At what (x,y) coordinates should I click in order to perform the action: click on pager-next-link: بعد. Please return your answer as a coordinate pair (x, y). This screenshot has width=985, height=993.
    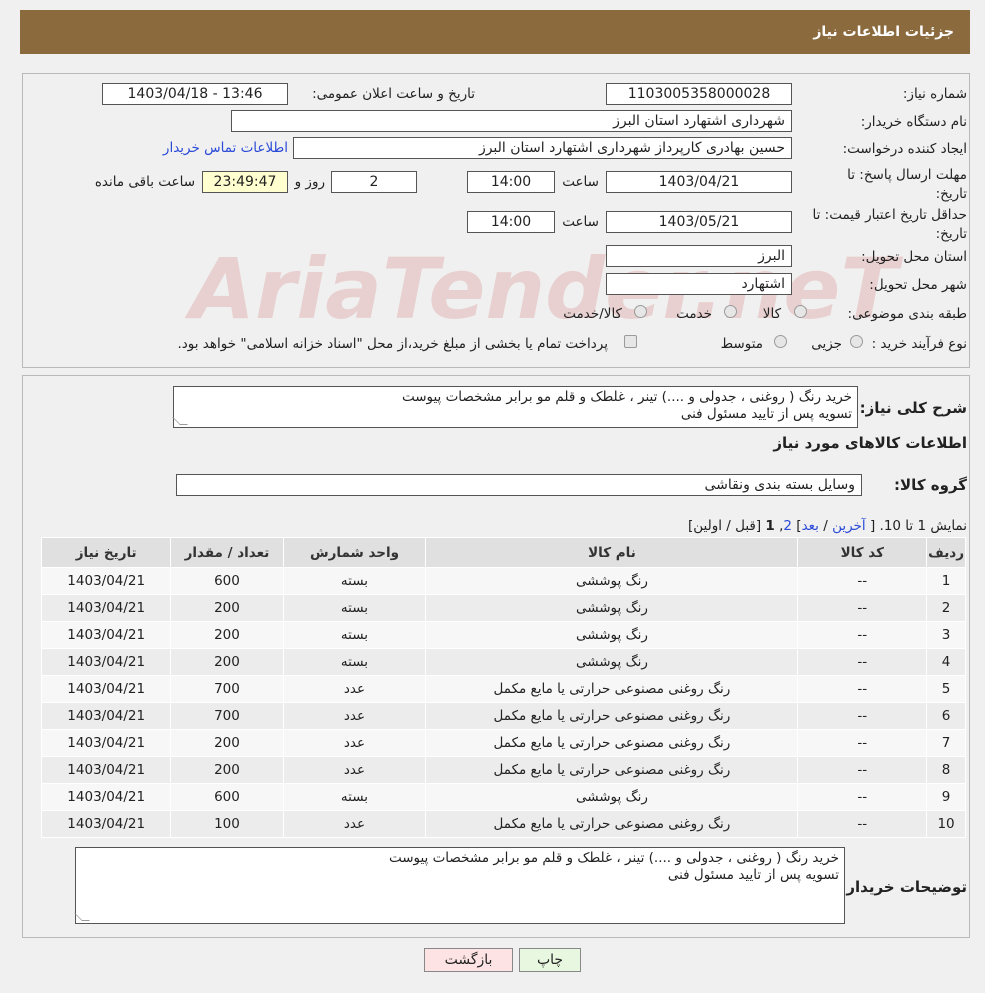
    Looking at the image, I should click on (810, 526).